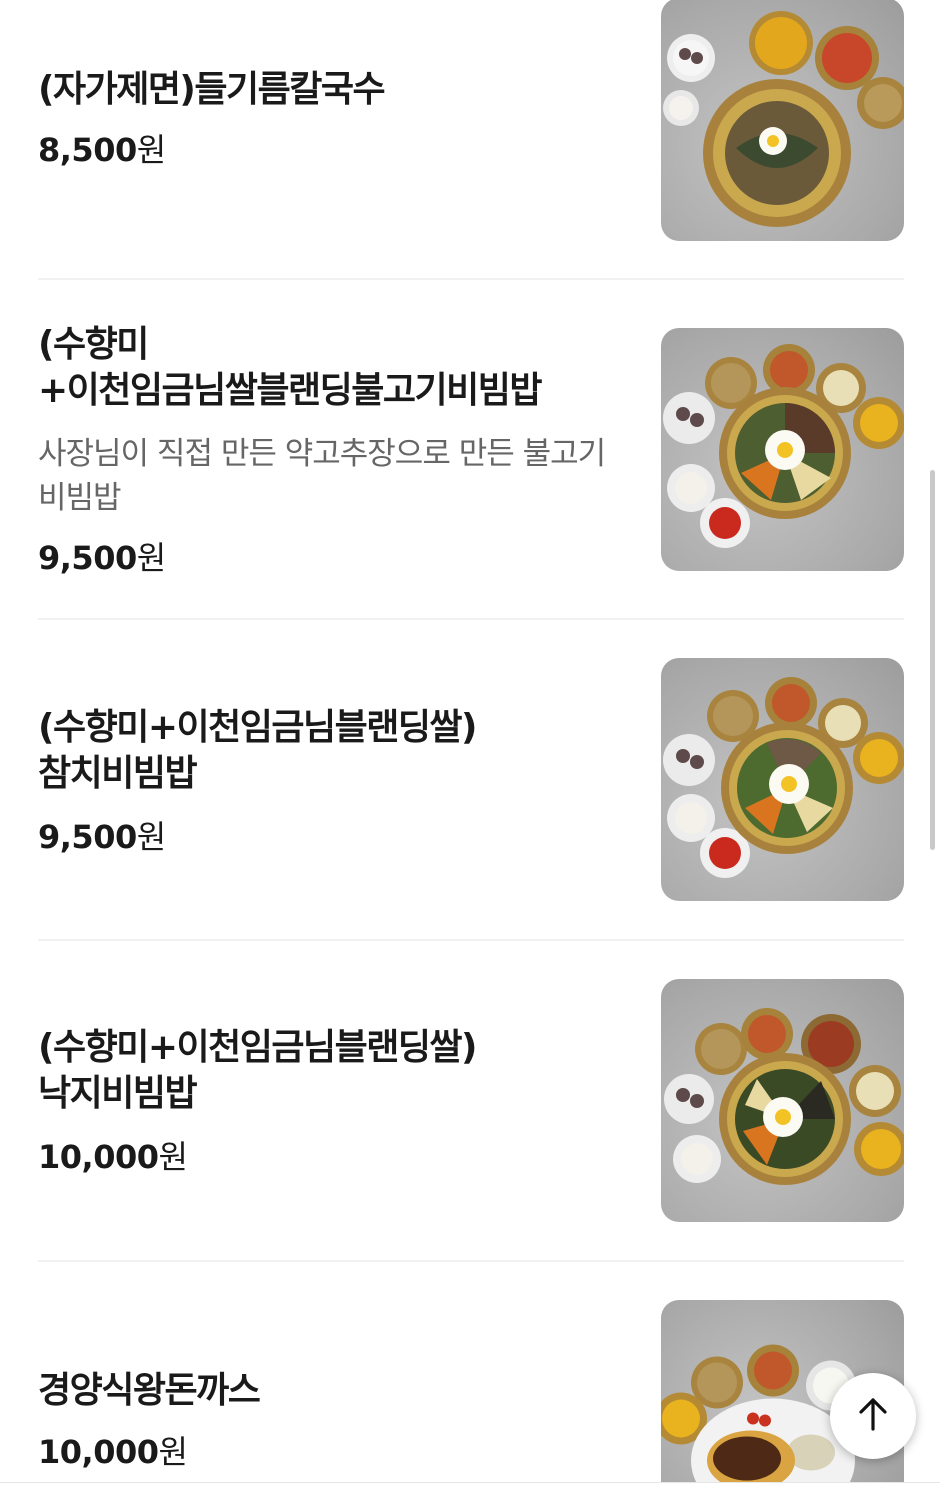 The width and height of the screenshot is (940, 1491). I want to click on menu-item-name: (자가제면)들기름칼국수, so click(212, 89).